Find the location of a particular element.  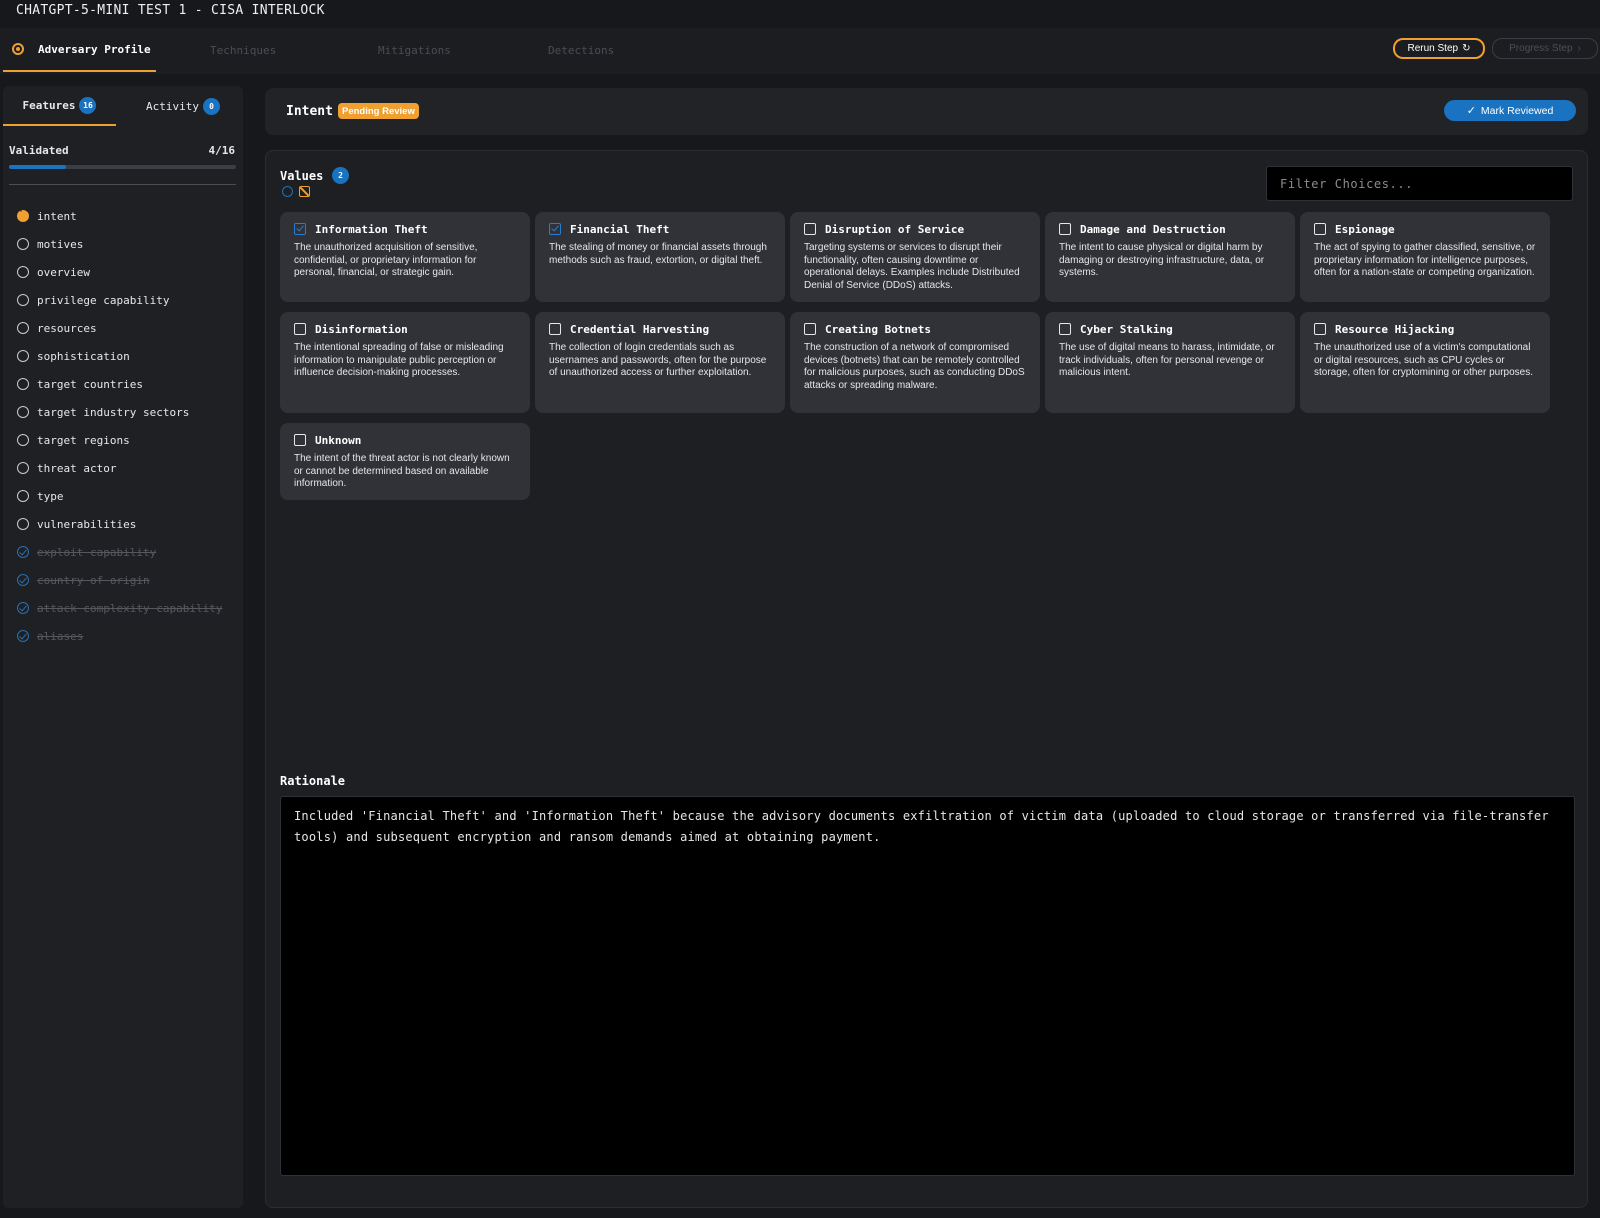

sidebar-item-sophistication: sophistication is located at coordinates (119, 356).